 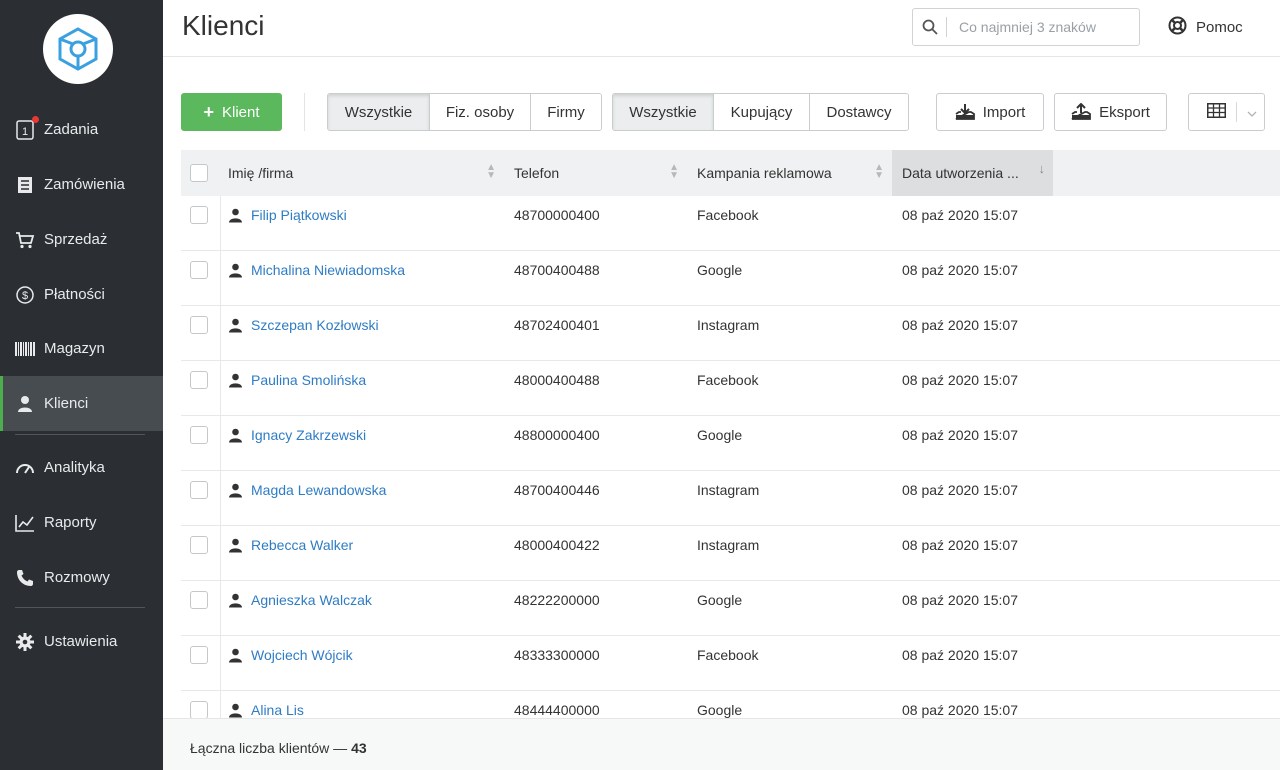 I want to click on cube-logo-icon, so click(x=78, y=49).